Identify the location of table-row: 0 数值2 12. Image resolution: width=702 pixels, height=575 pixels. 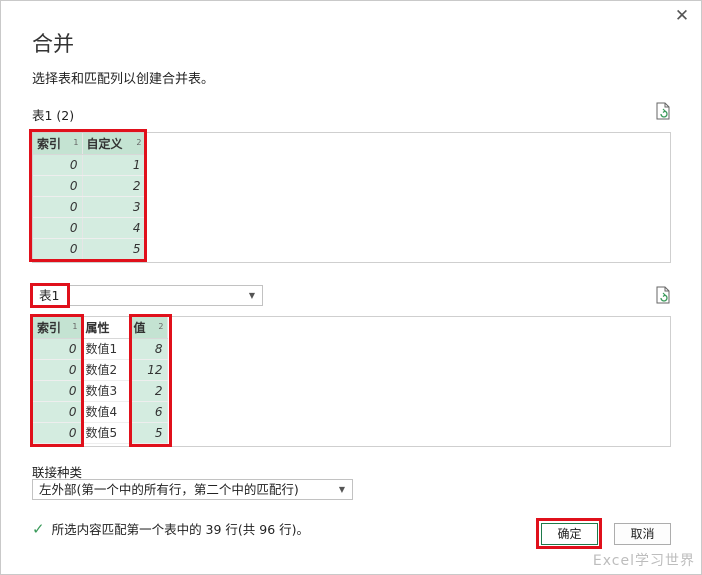
(100, 370).